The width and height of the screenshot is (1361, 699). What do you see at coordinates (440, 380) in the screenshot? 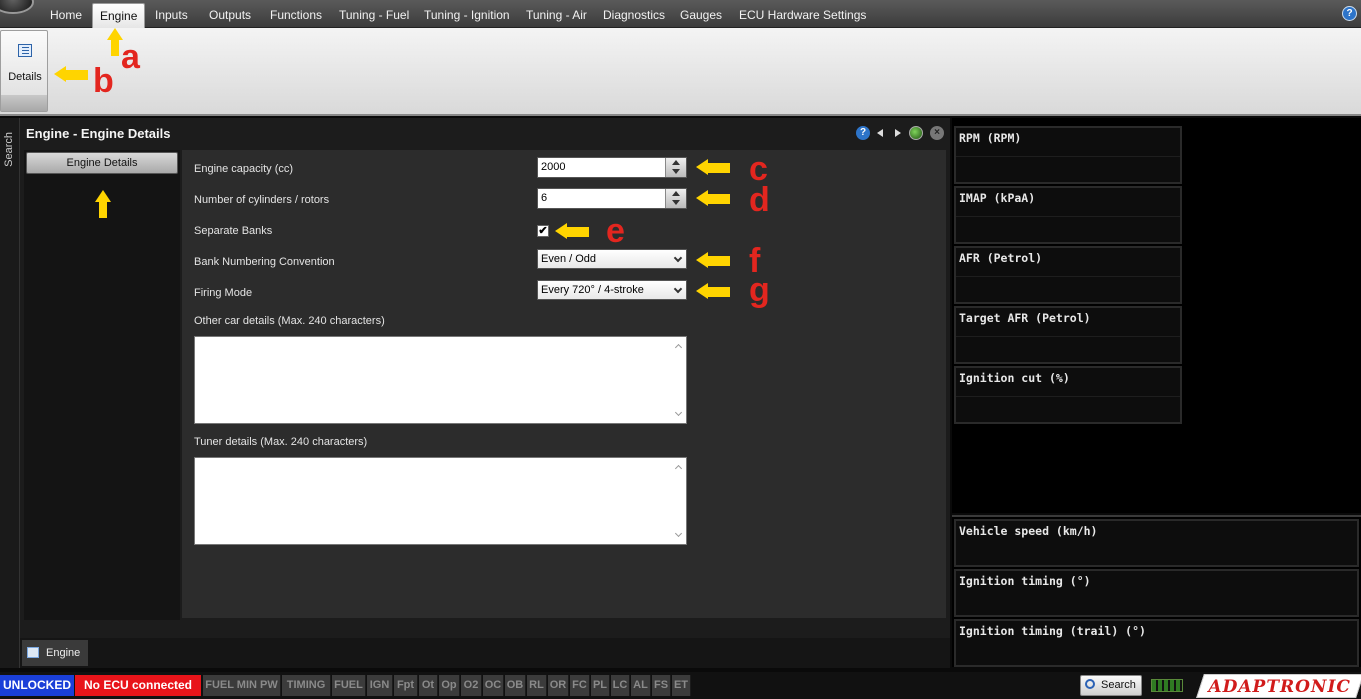
I see `other-car-details-textarea` at bounding box center [440, 380].